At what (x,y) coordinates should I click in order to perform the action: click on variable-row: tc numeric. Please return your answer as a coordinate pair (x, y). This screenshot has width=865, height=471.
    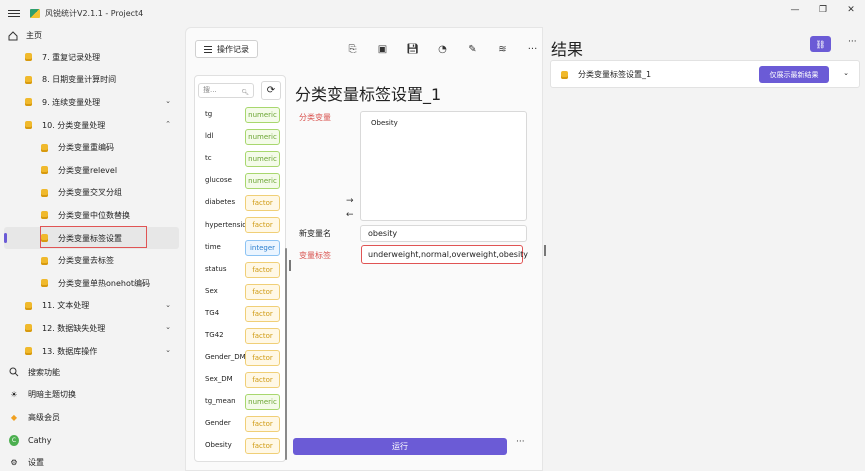
    Looking at the image, I should click on (239, 158).